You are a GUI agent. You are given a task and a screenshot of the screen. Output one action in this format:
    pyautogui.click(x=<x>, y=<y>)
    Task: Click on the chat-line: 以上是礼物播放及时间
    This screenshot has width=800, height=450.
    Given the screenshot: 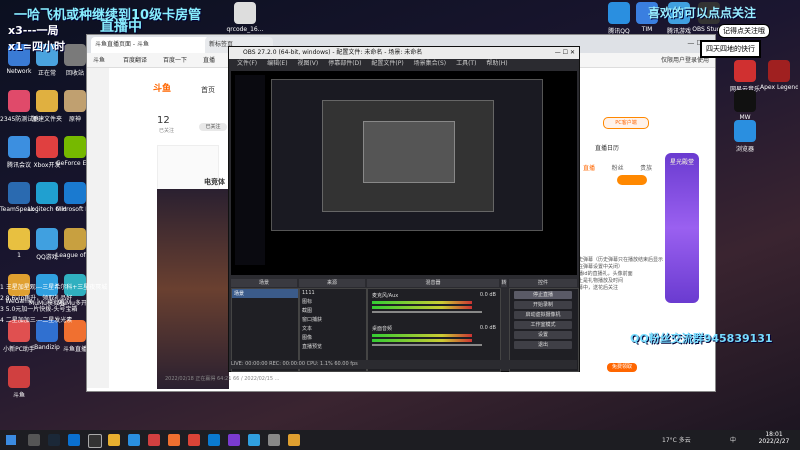 What is the action you would take?
    pyautogui.click(x=598, y=281)
    